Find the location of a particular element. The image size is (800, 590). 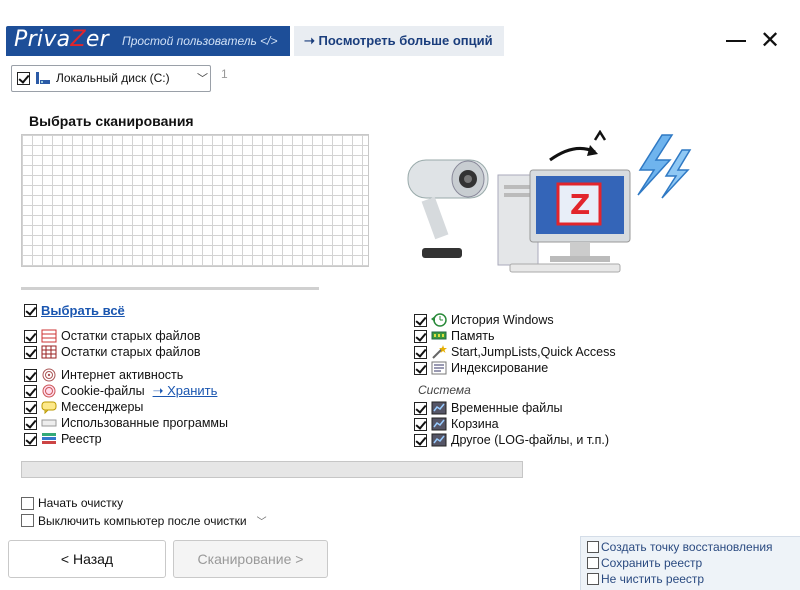

scan-item-row: Реестр is located at coordinates (63, 439).